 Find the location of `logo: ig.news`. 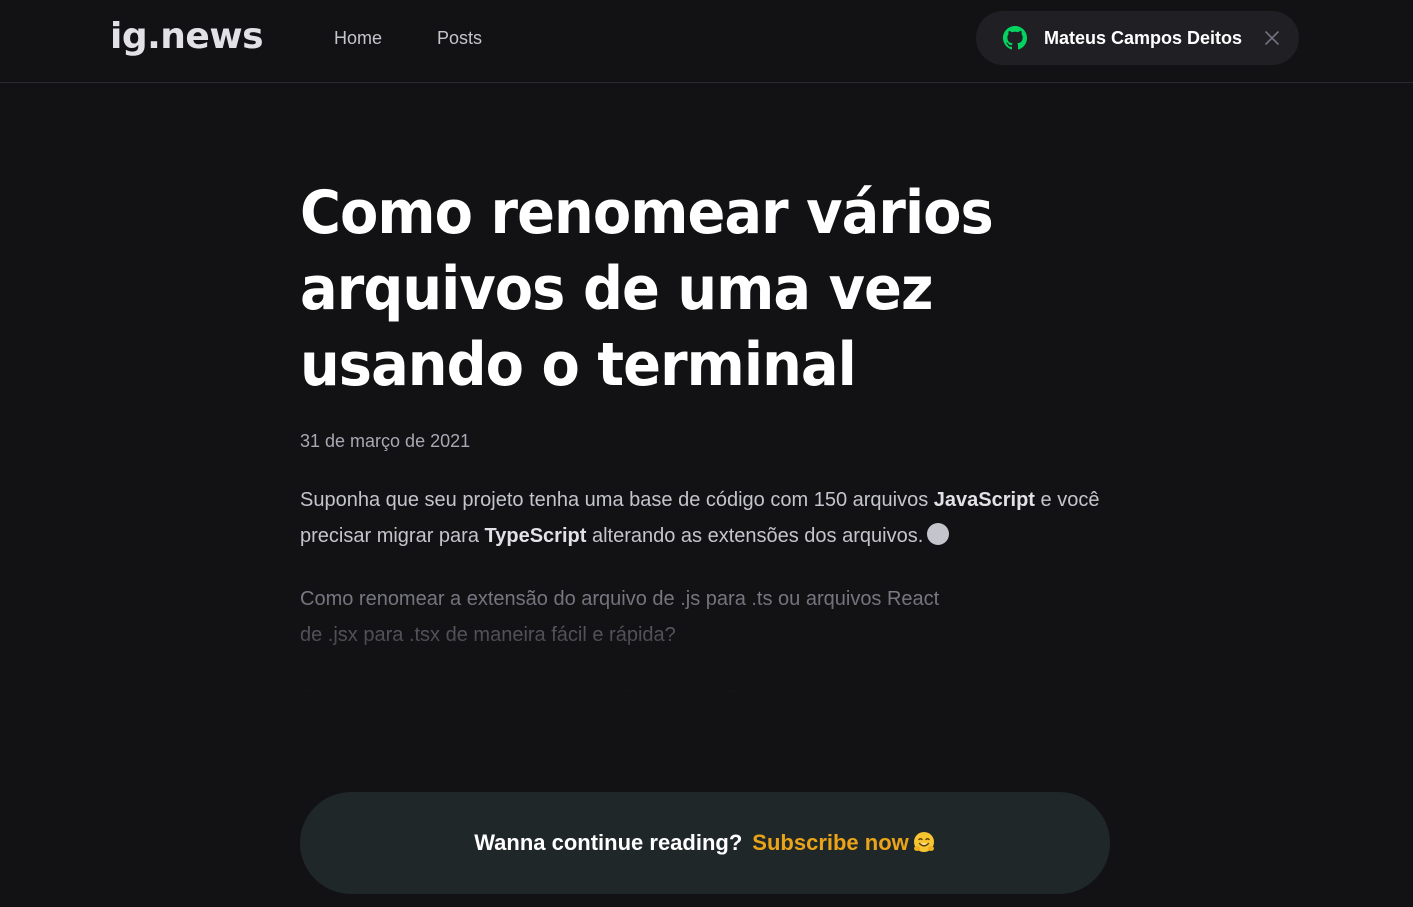

logo: ig.news is located at coordinates (187, 36).